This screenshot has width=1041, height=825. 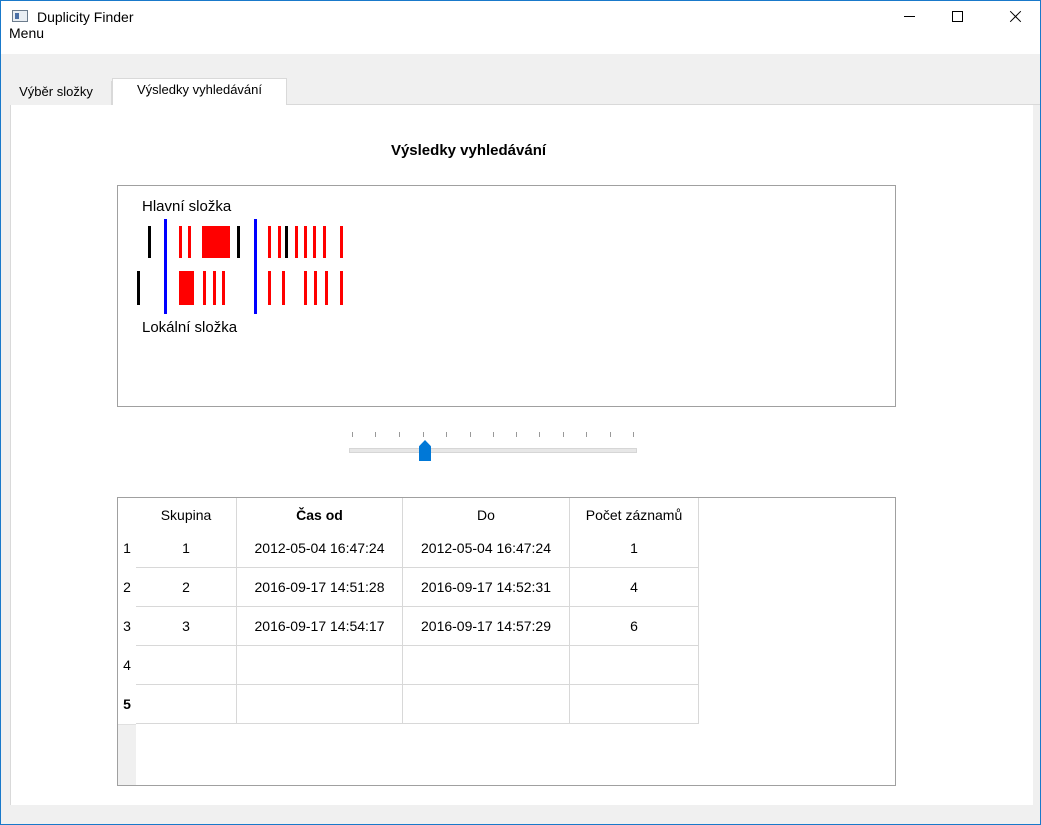 What do you see at coordinates (127, 588) in the screenshot?
I see `row-header: 2` at bounding box center [127, 588].